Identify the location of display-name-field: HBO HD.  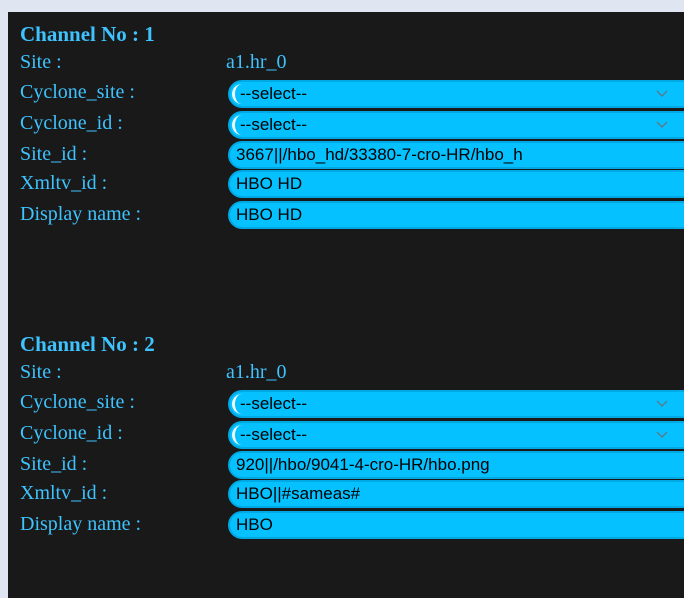
(456, 215).